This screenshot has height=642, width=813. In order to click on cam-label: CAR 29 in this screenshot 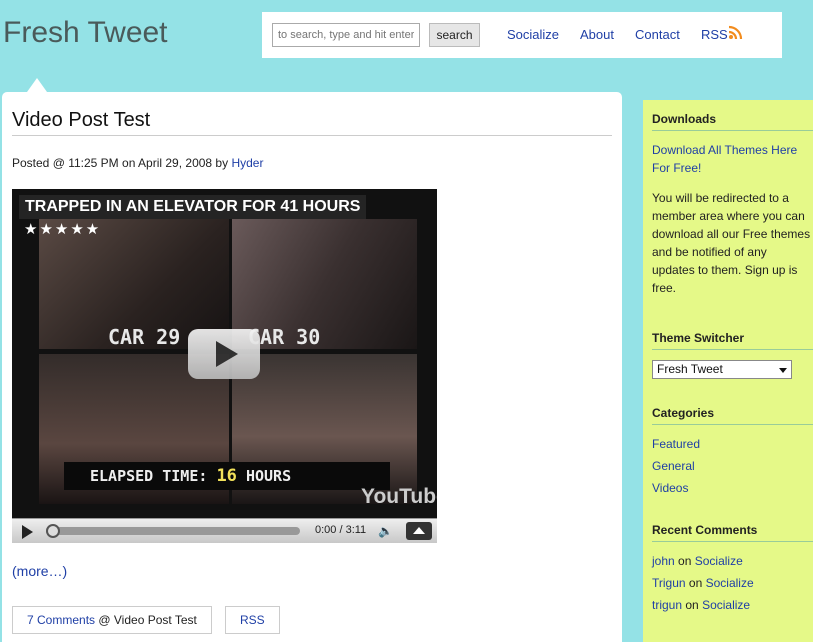, I will do `click(144, 337)`.